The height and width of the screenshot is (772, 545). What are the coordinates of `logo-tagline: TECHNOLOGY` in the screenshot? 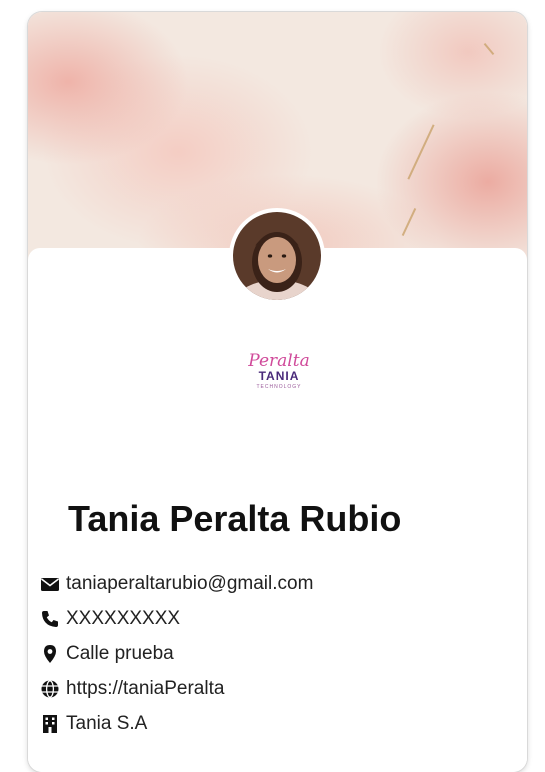 It's located at (279, 387).